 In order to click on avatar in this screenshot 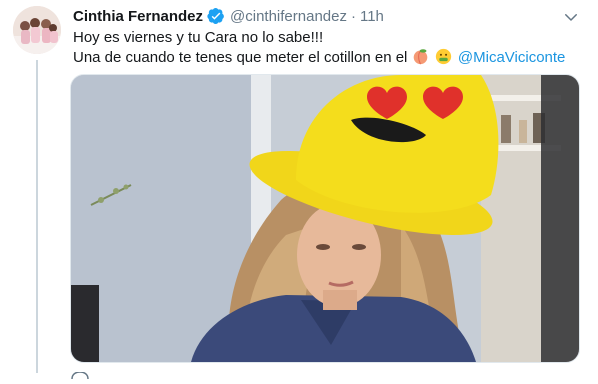, I will do `click(37, 30)`.